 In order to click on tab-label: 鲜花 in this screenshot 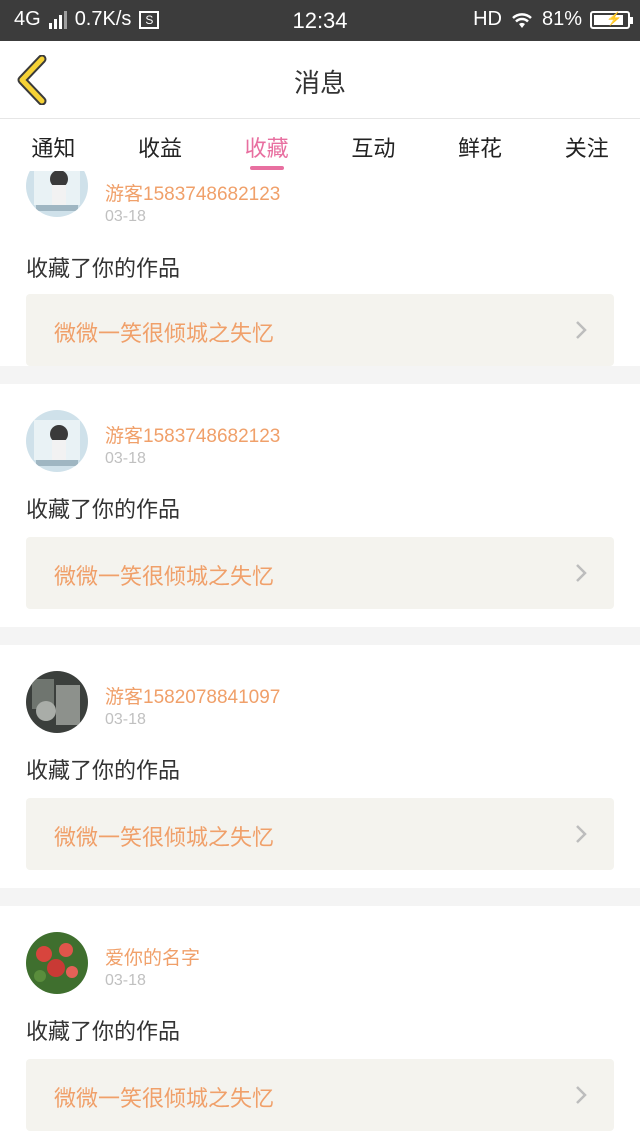, I will do `click(480, 149)`.